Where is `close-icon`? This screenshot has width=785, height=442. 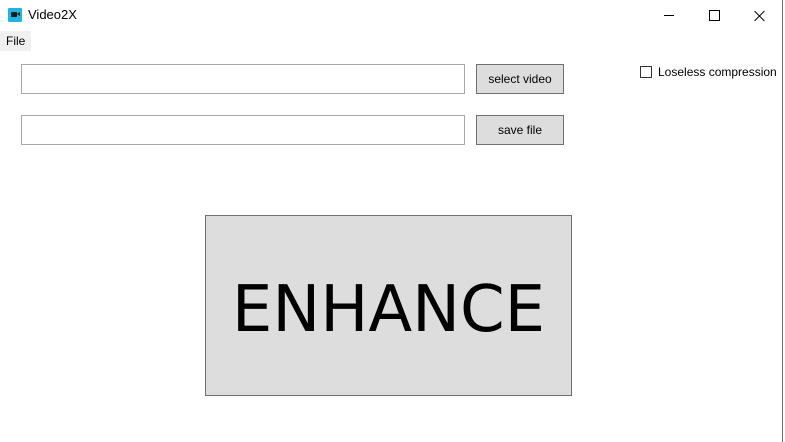 close-icon is located at coordinates (760, 16).